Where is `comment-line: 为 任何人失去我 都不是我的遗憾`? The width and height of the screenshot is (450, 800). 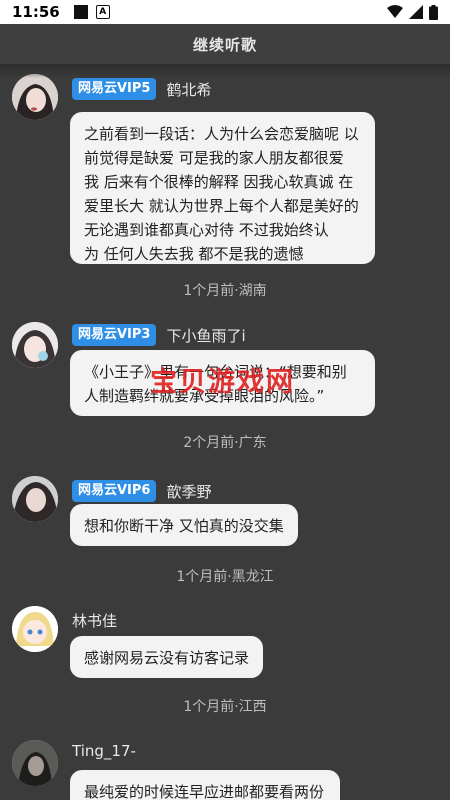
comment-line: 为 任何人失去我 都不是我的遗憾 is located at coordinates (194, 254).